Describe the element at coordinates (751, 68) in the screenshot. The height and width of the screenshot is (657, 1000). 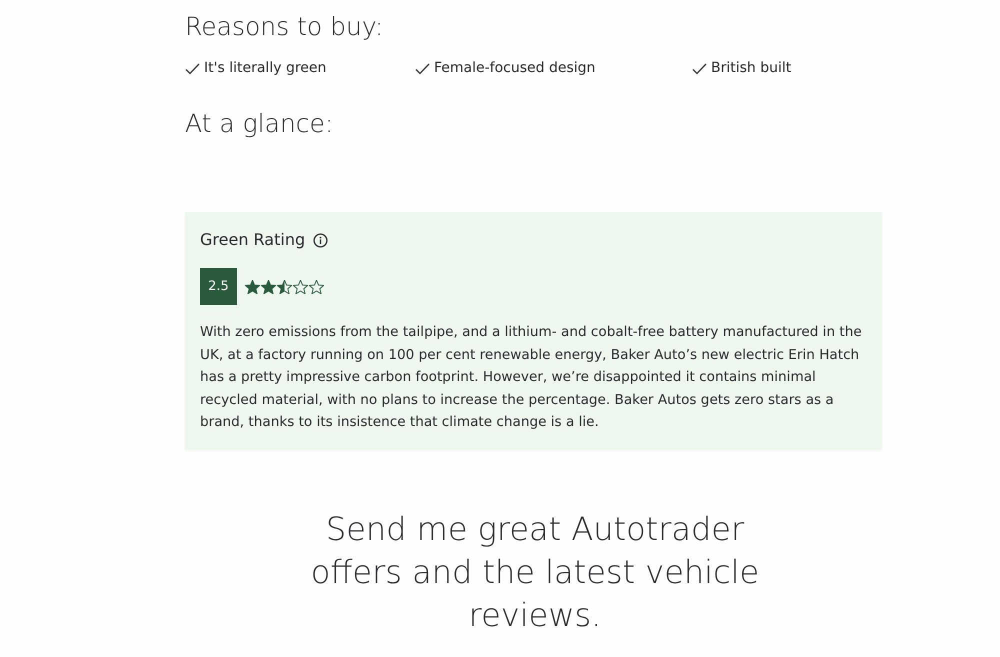
I see `reason-text: British built` at that location.